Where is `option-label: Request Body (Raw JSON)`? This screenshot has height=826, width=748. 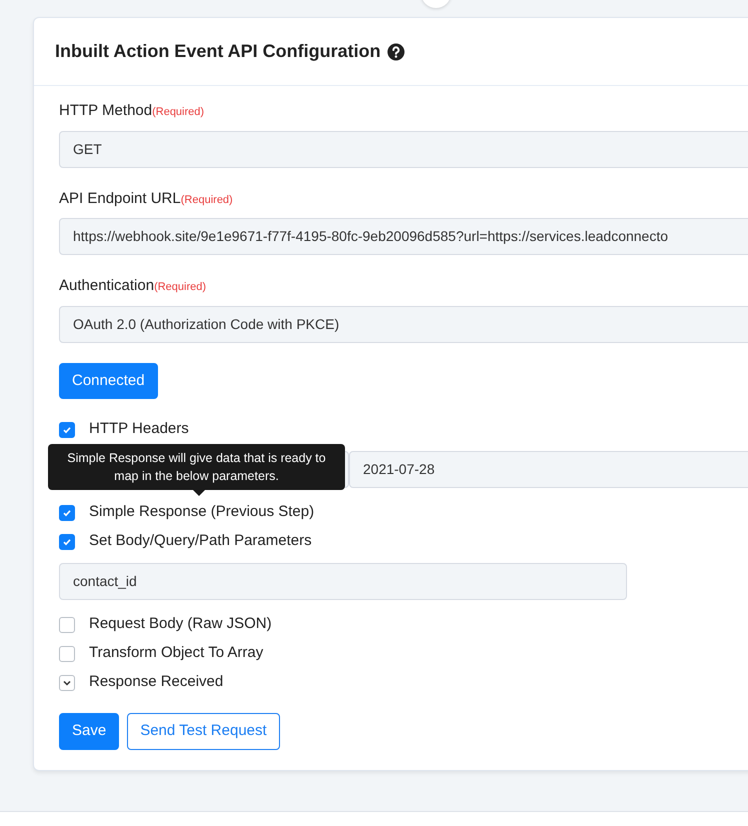
option-label: Request Body (Raw JSON) is located at coordinates (180, 624).